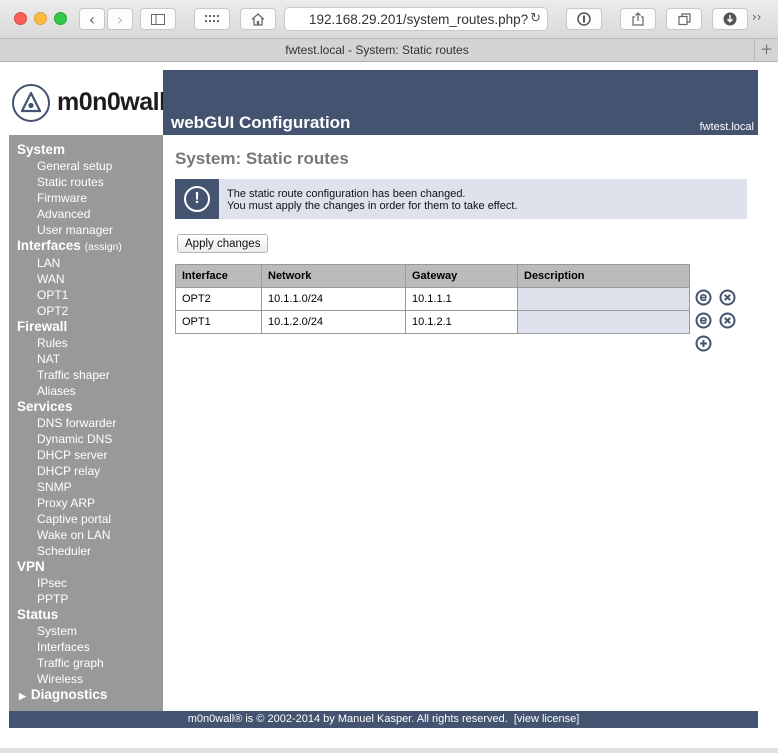 This screenshot has width=778, height=753. What do you see at coordinates (69, 245) in the screenshot?
I see `nav-category-interfaces: Interfaces (assign)` at bounding box center [69, 245].